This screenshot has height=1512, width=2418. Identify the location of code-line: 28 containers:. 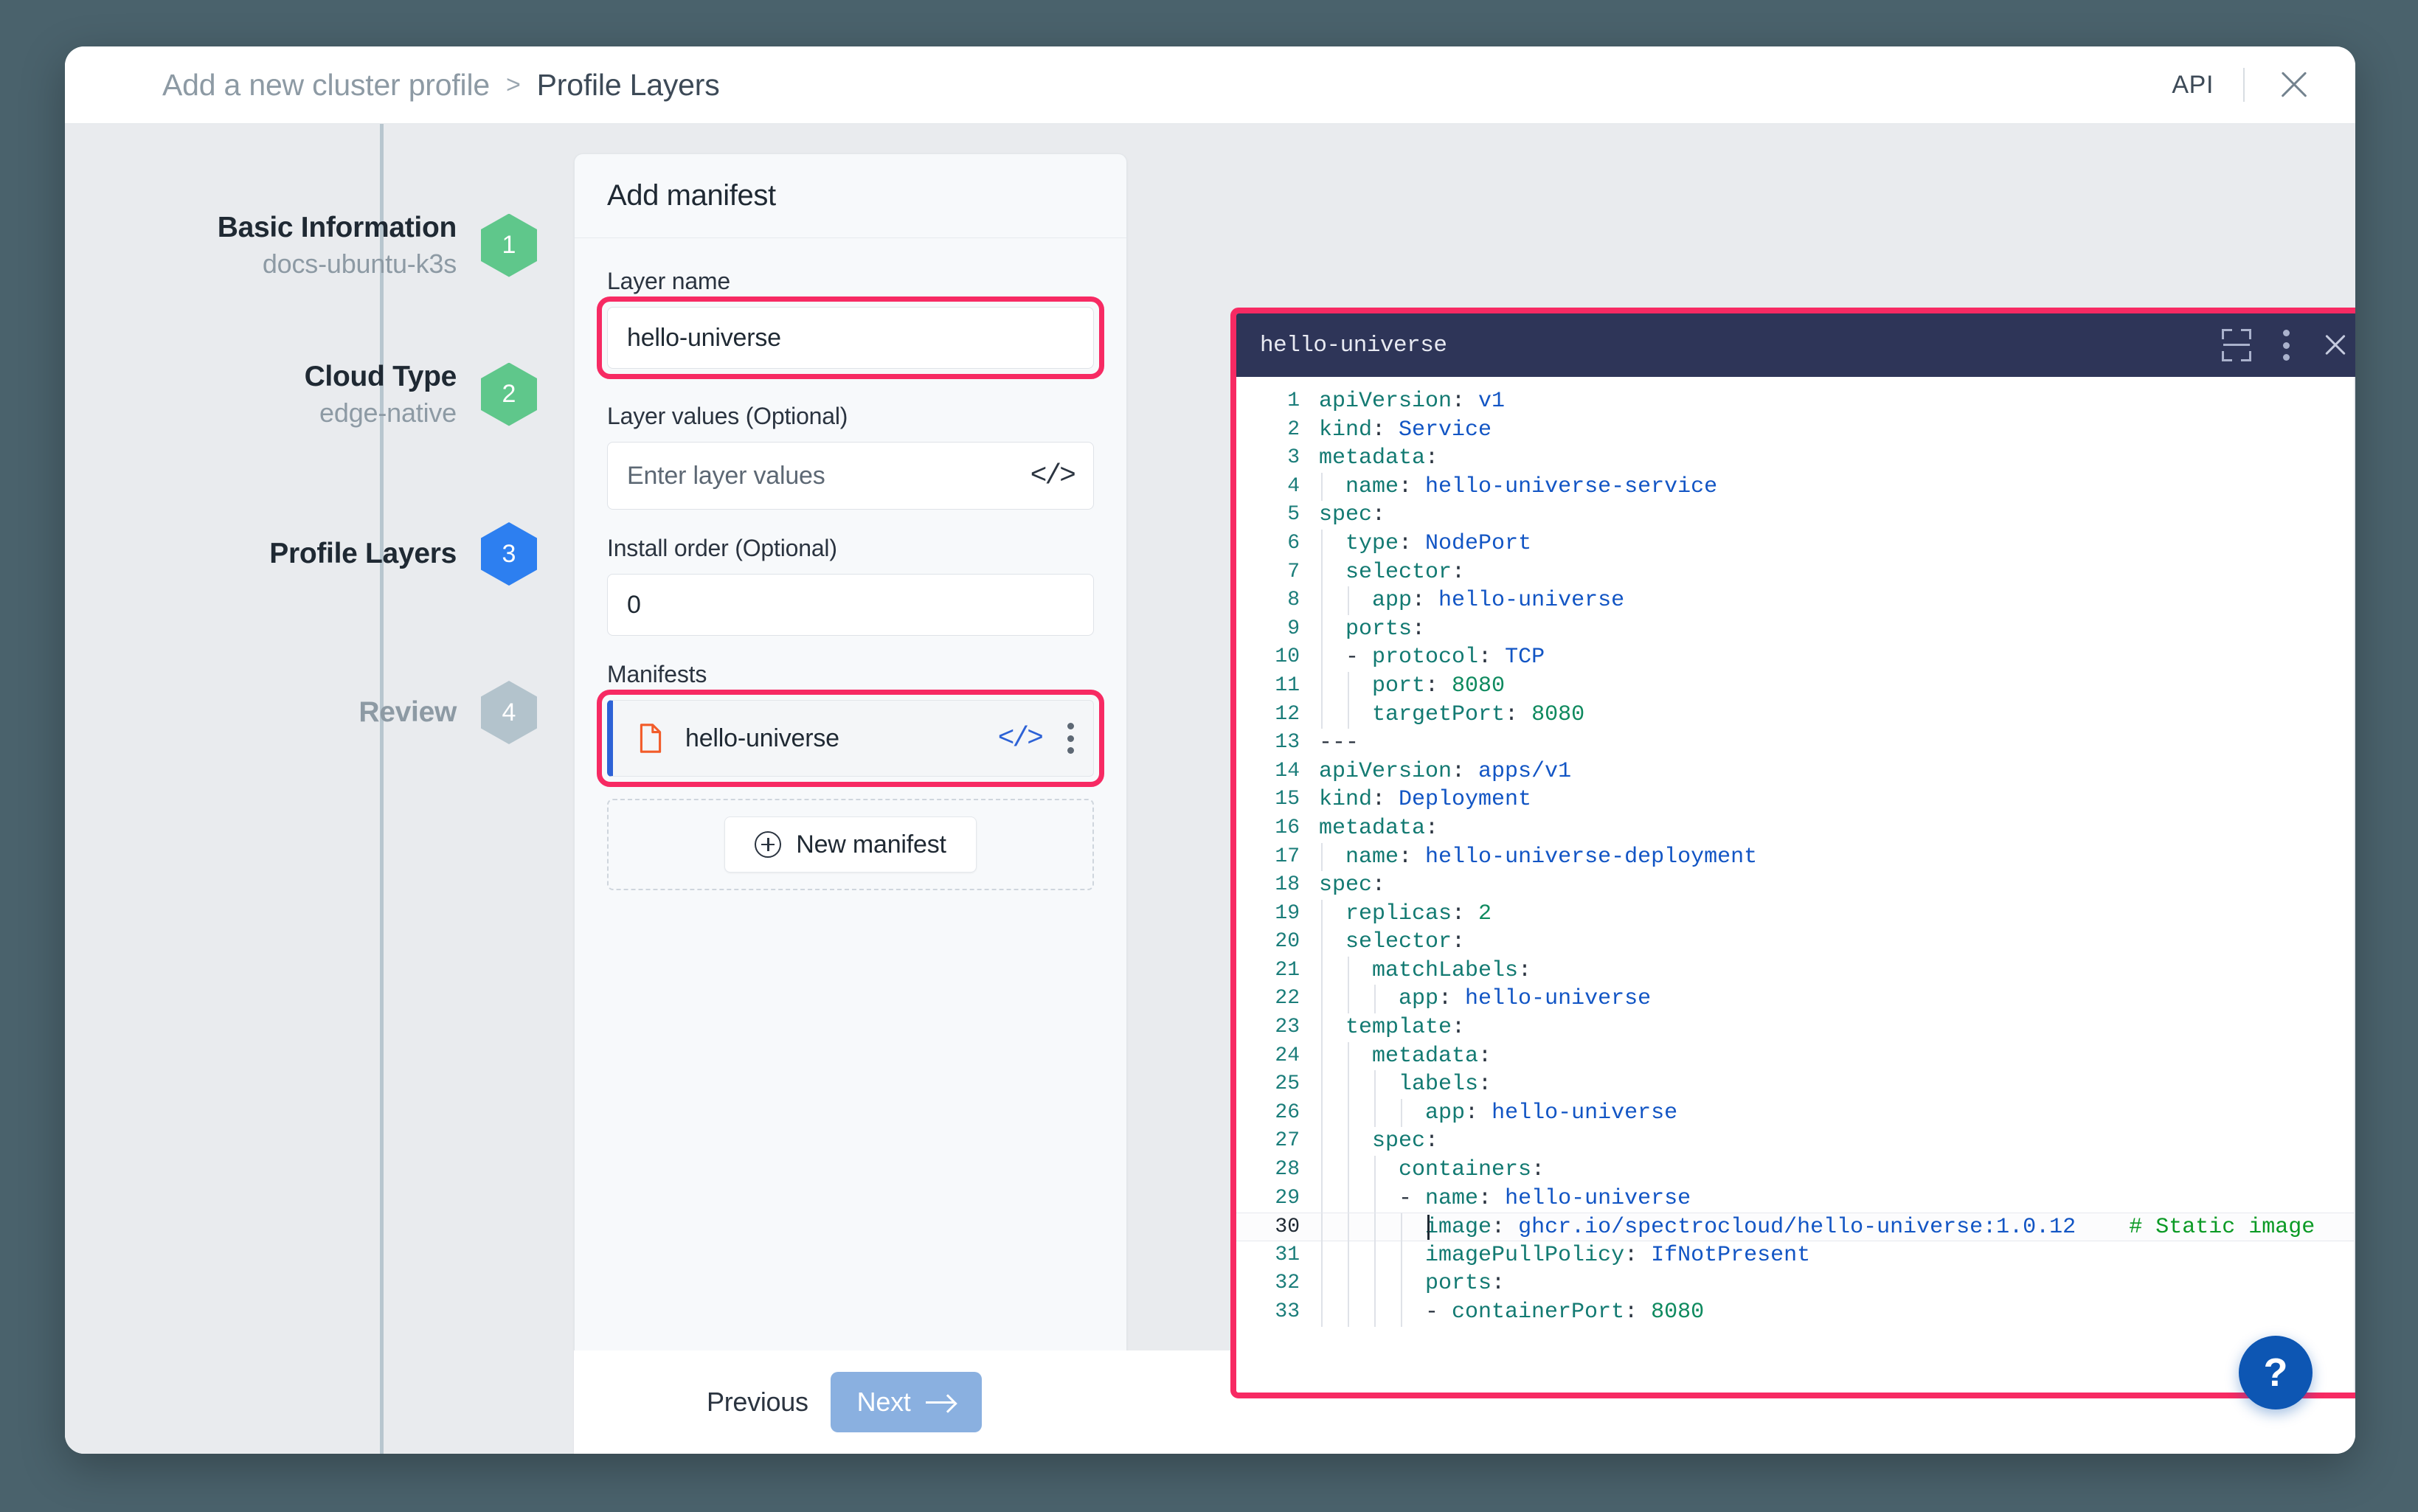
(1795, 1170).